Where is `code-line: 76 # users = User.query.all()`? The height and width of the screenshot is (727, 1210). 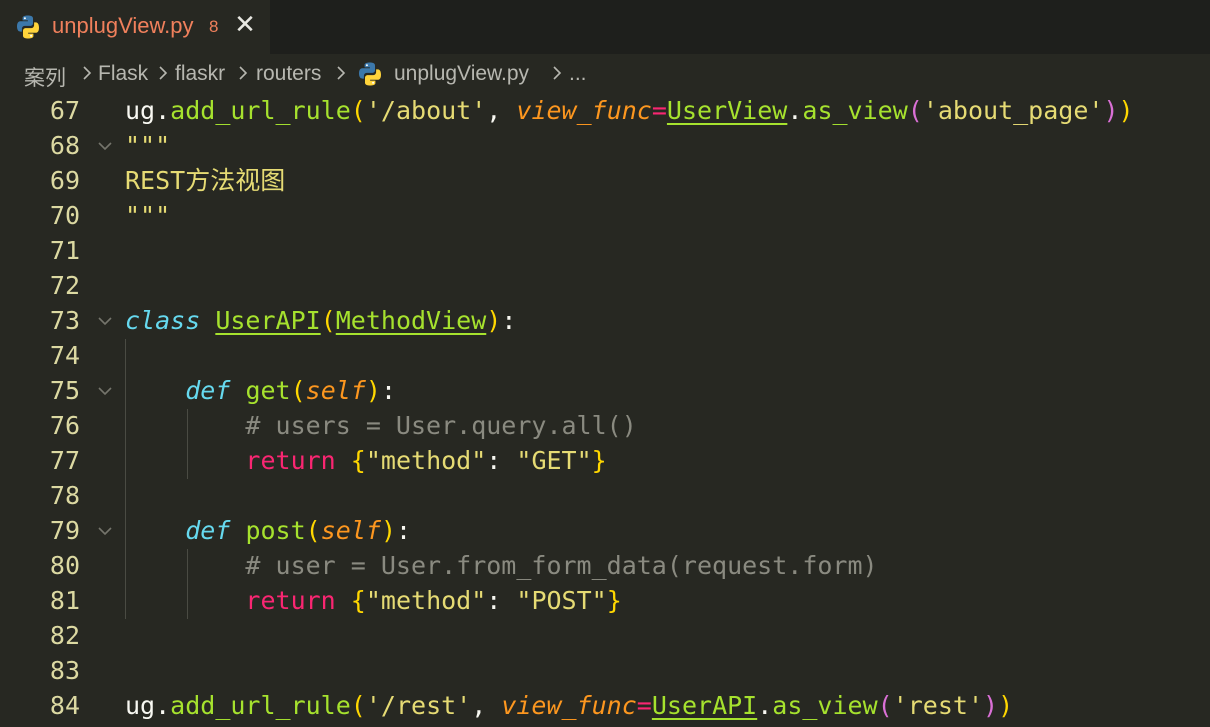 code-line: 76 # users = User.query.all() is located at coordinates (605, 425).